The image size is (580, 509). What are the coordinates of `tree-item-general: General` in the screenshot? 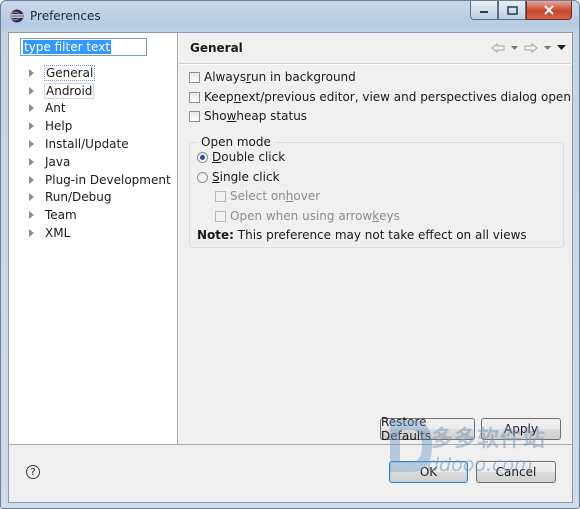 It's located at (98, 73).